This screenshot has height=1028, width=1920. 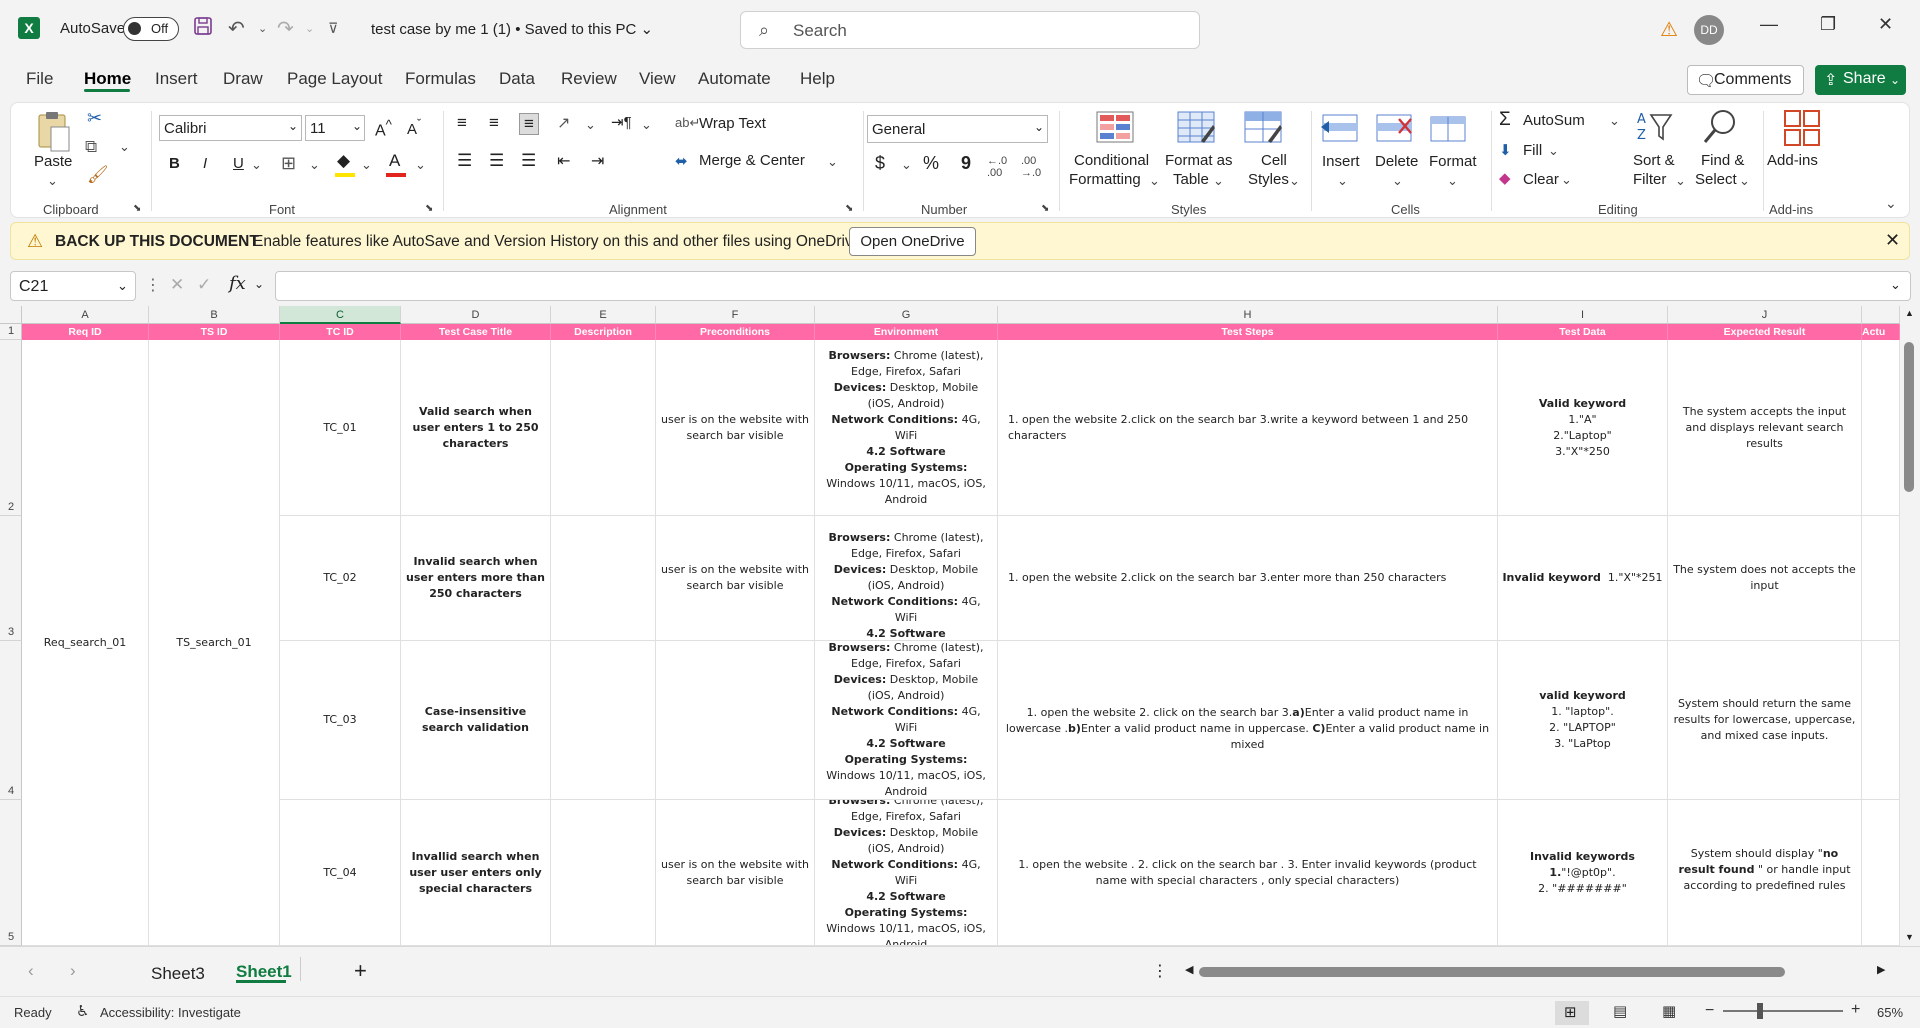 I want to click on add-sheet-icon: +, so click(x=360, y=971).